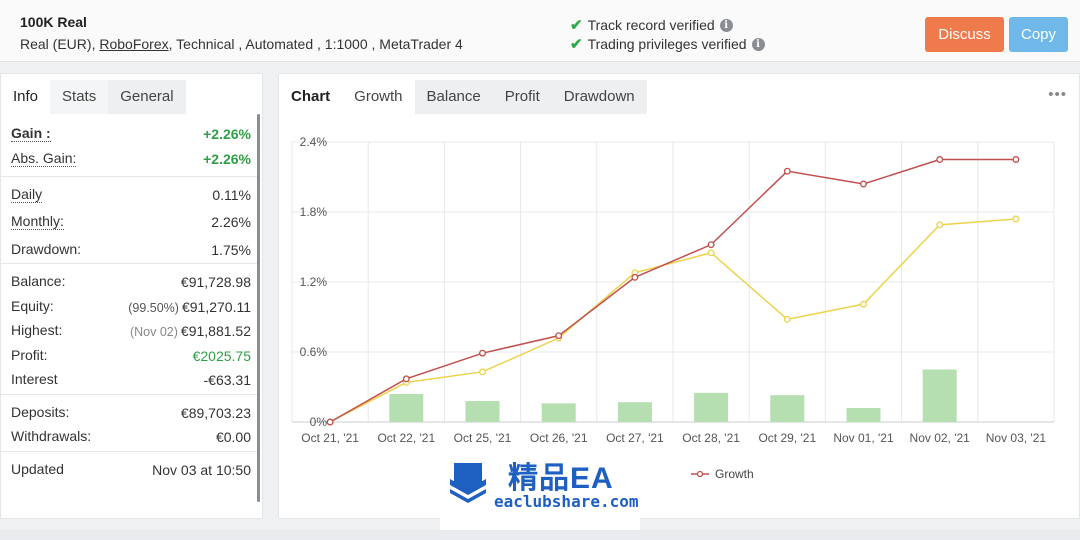 The image size is (1080, 540). I want to click on y-tick-label: 0%, so click(319, 422).